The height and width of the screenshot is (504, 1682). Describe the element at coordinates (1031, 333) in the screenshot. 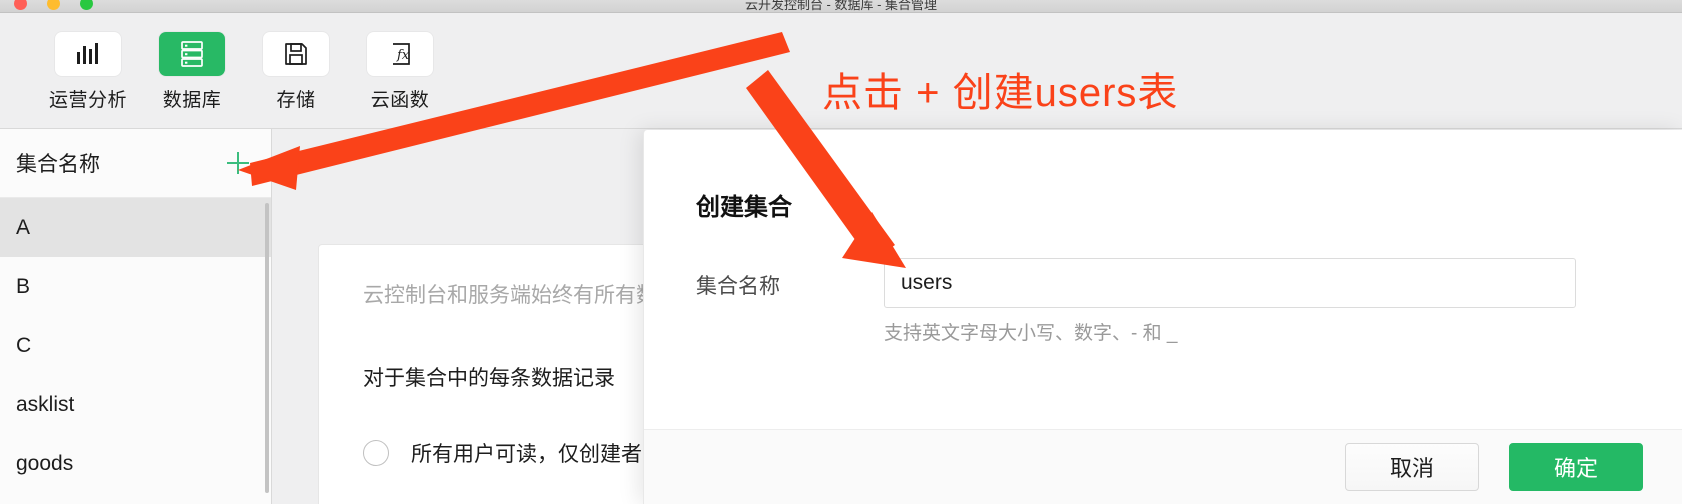

I see `collection-name-hint: 支持英文字母大小写、数字、- 和 _` at that location.